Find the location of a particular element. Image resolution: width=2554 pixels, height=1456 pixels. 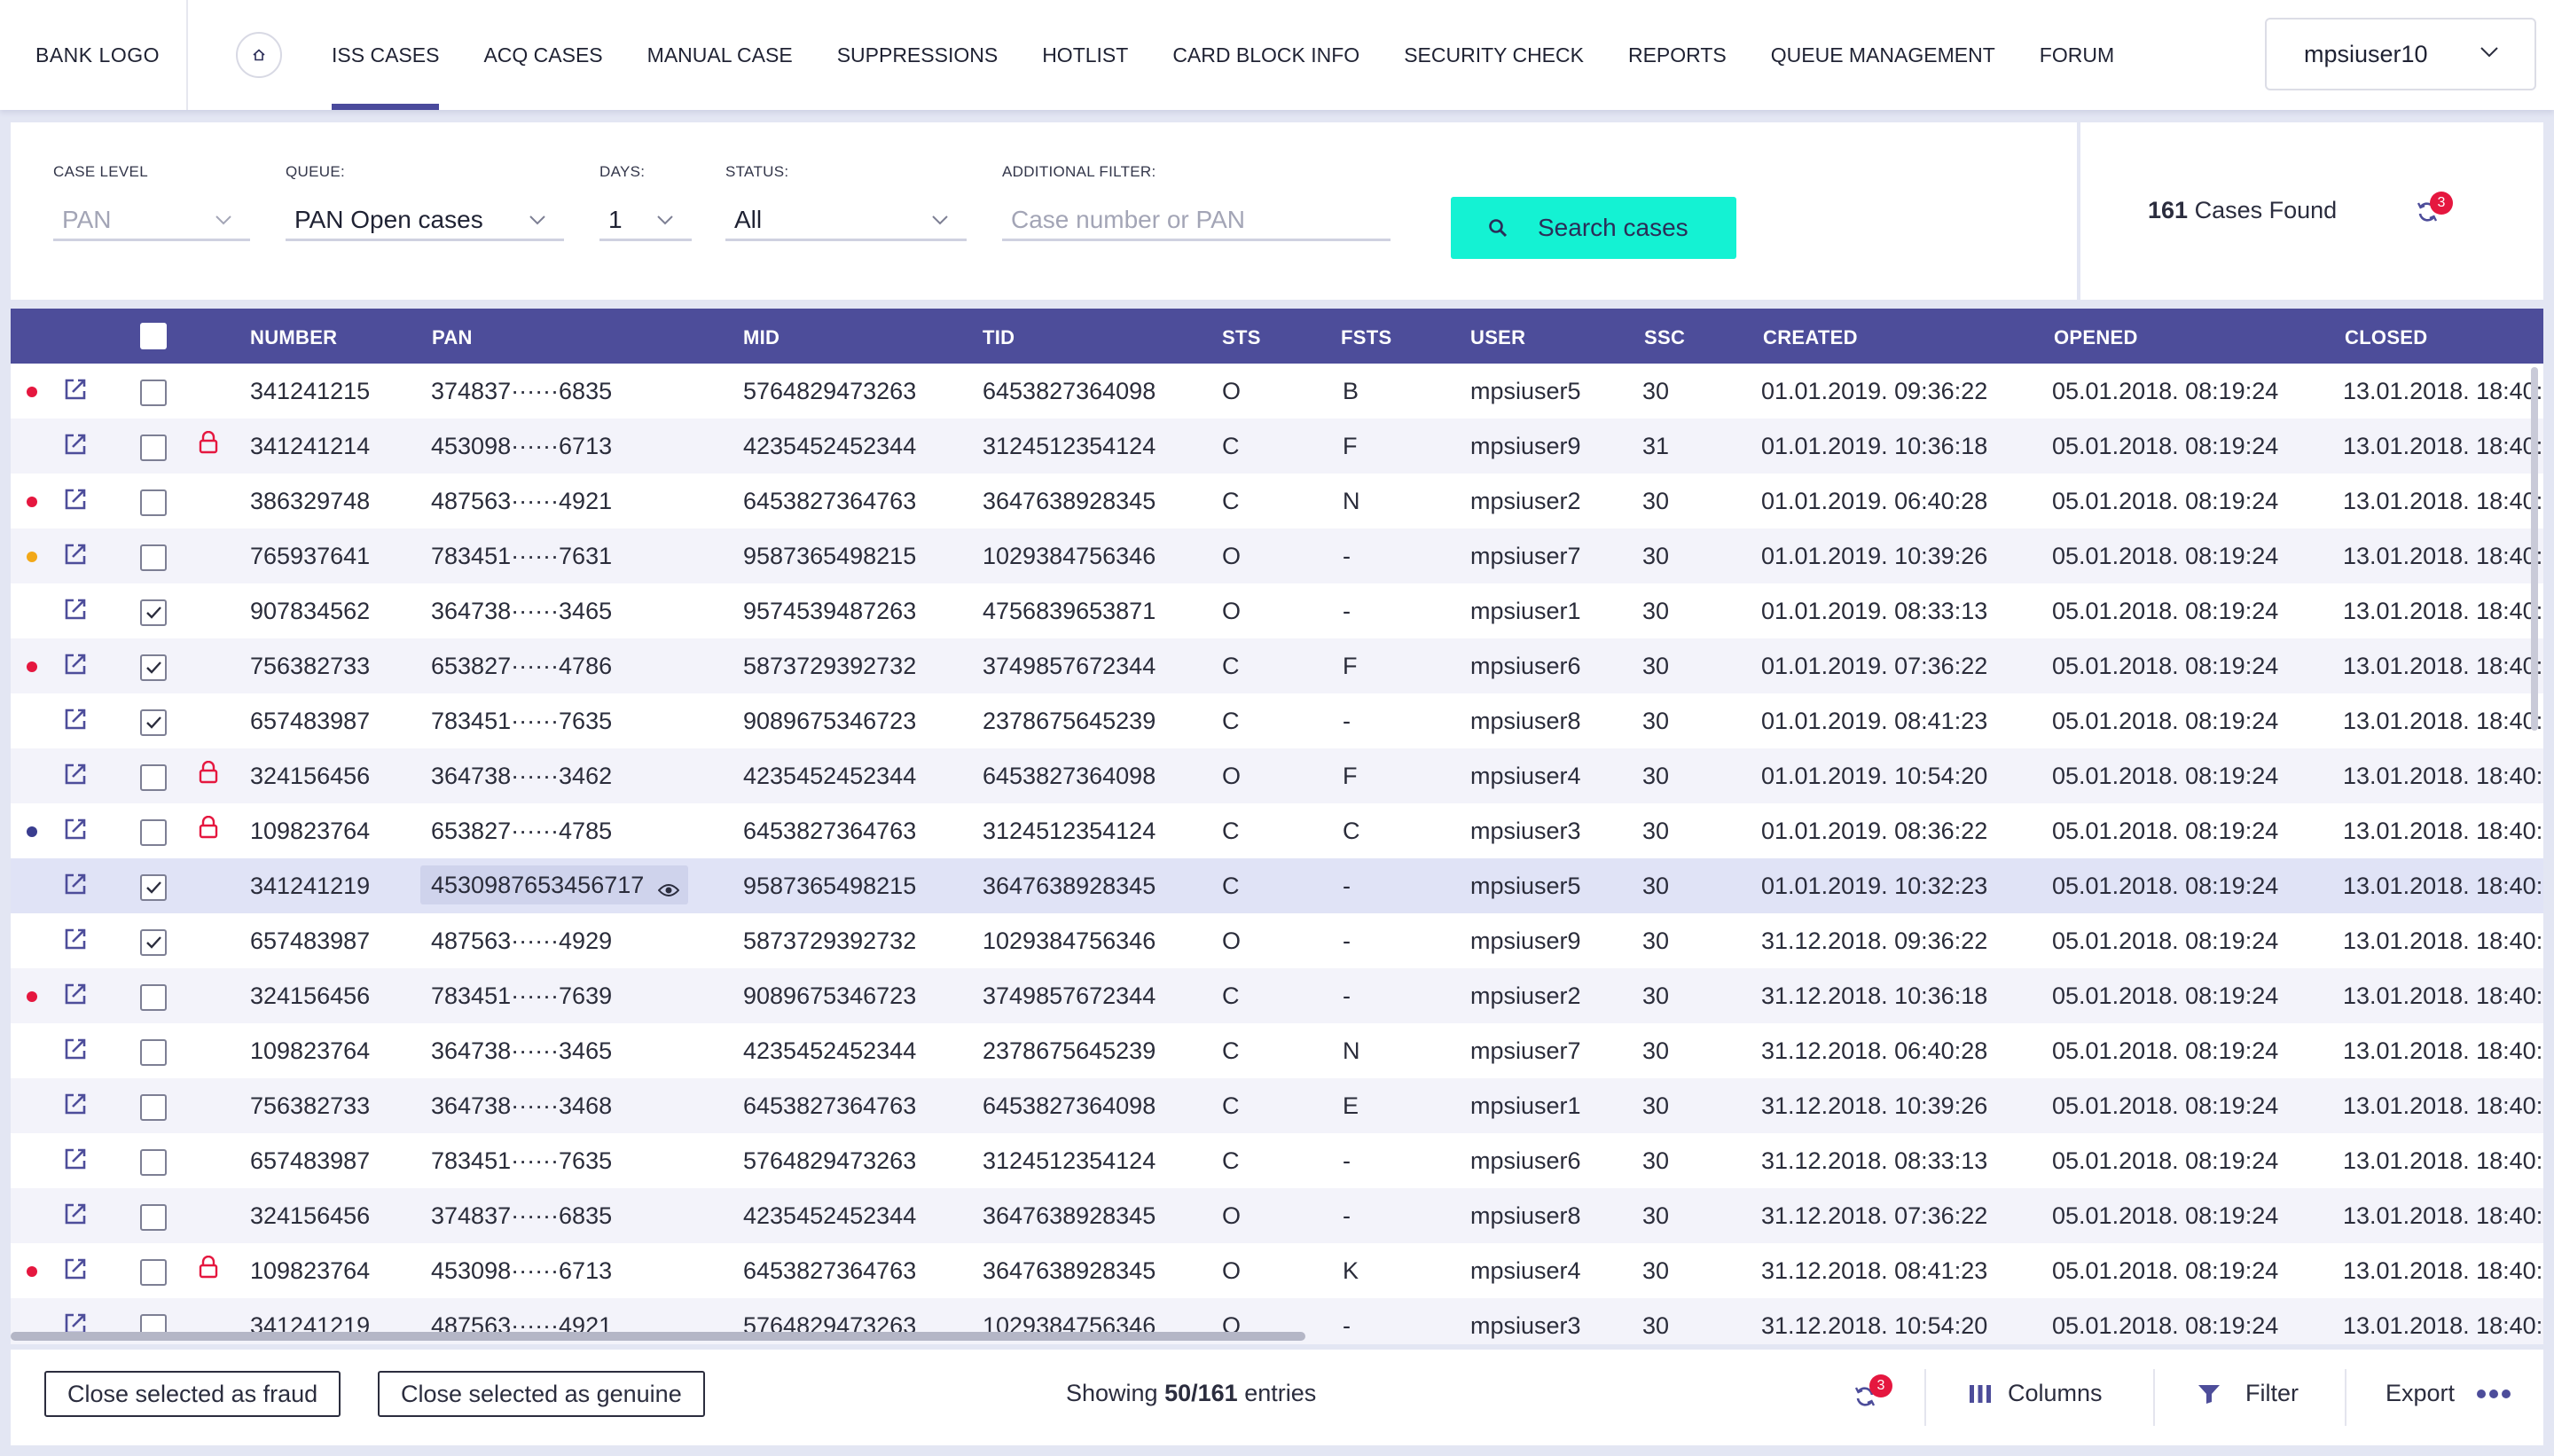

col-user: USER is located at coordinates (1497, 337).